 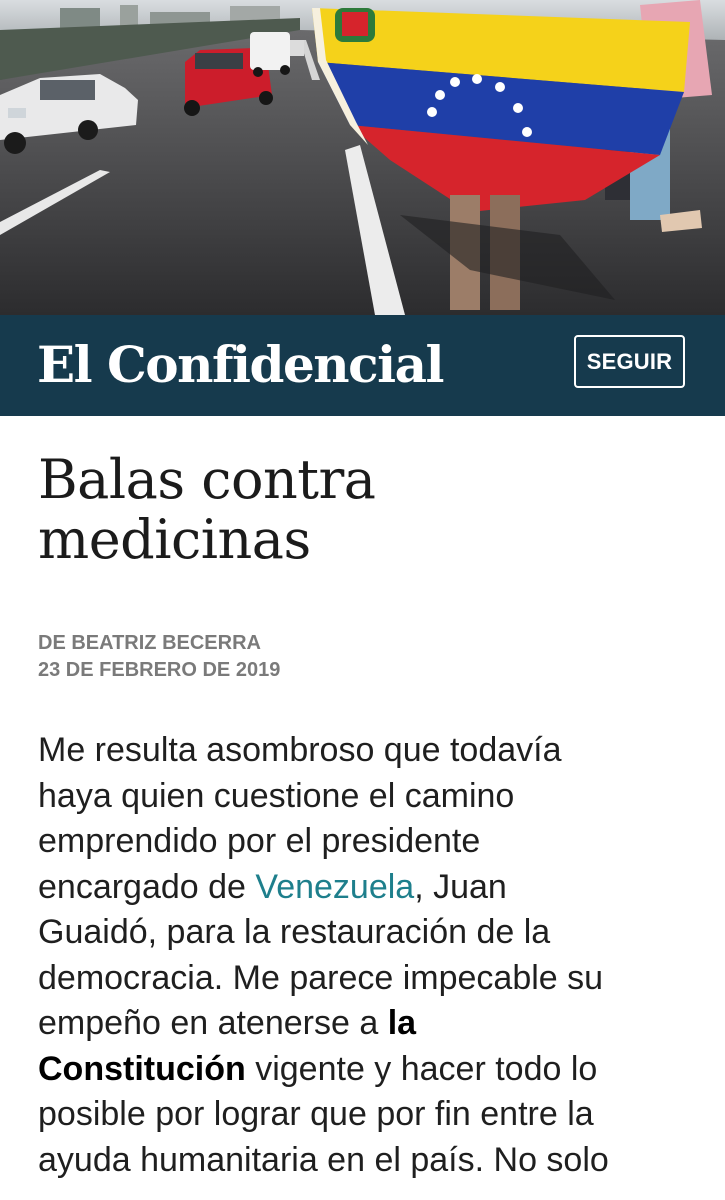 What do you see at coordinates (174, 539) in the screenshot?
I see `headline-line: medicinas` at bounding box center [174, 539].